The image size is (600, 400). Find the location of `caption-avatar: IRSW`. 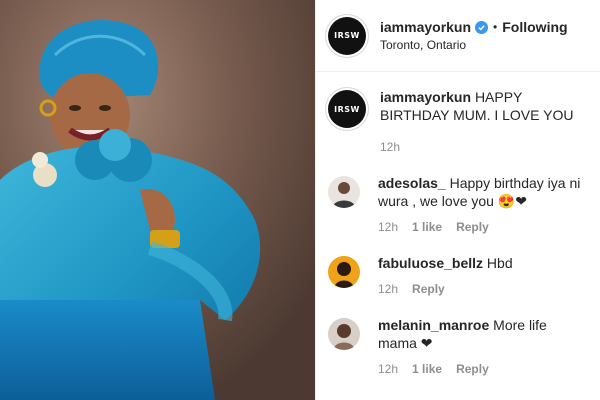

caption-avatar: IRSW is located at coordinates (347, 109).